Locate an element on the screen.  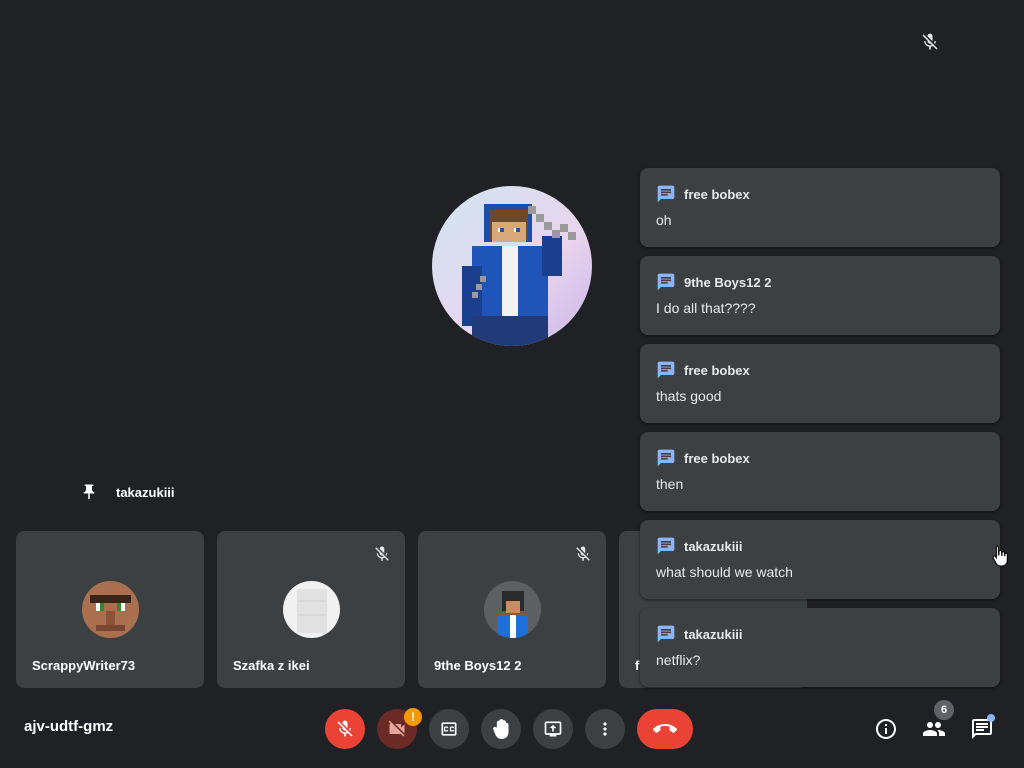
chat-sender: 9the Boys12 2 is located at coordinates (728, 282).